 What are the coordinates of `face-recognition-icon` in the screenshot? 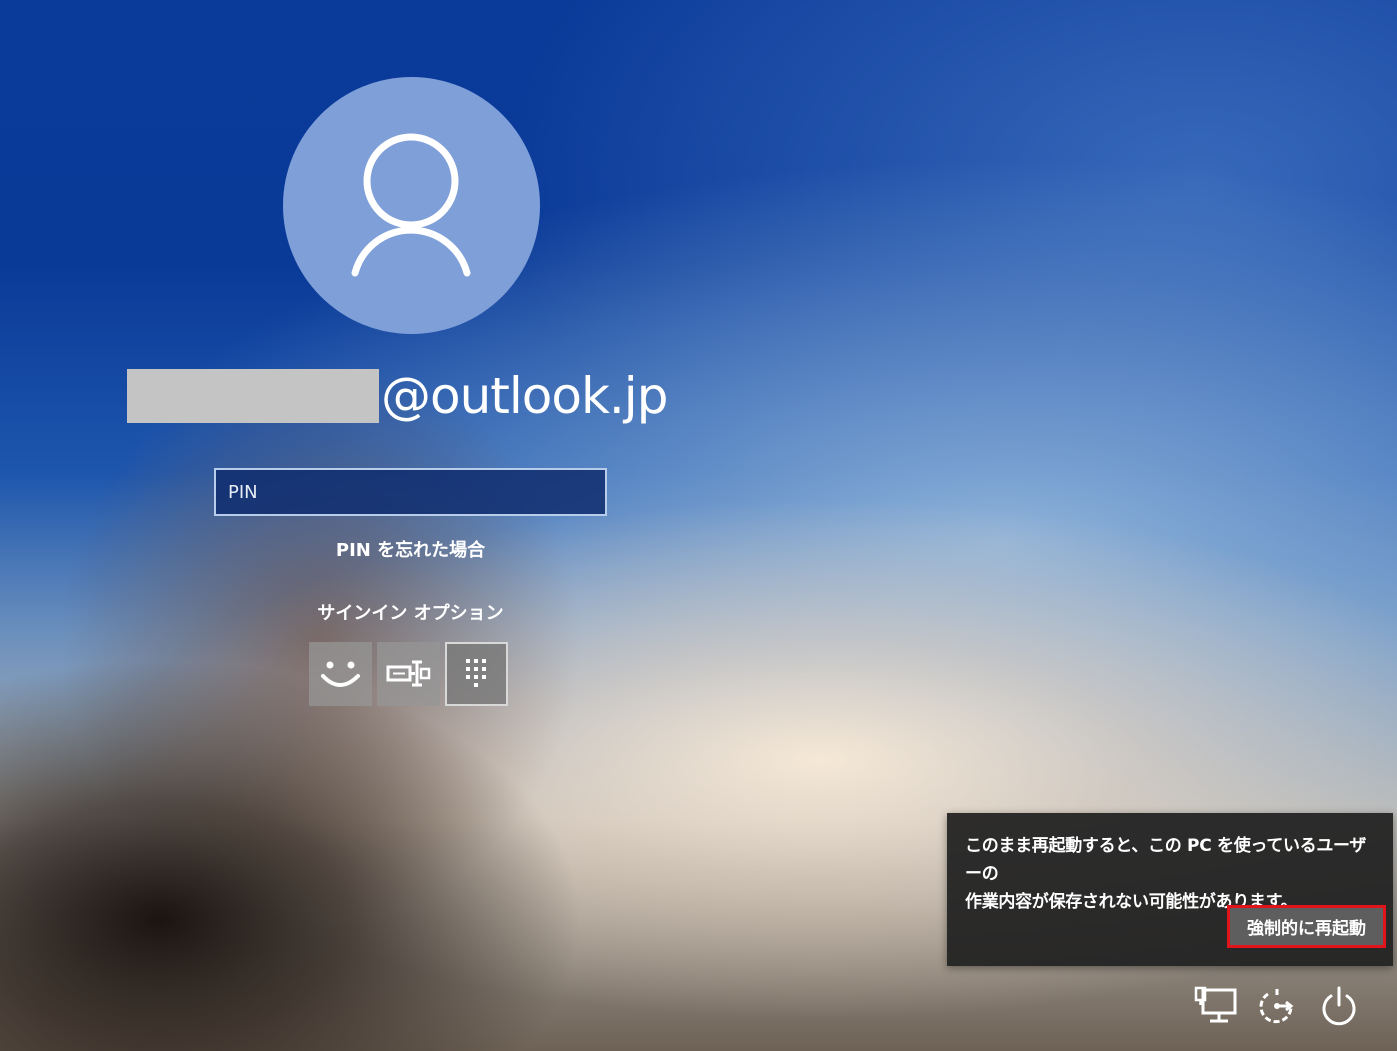 It's located at (340, 674).